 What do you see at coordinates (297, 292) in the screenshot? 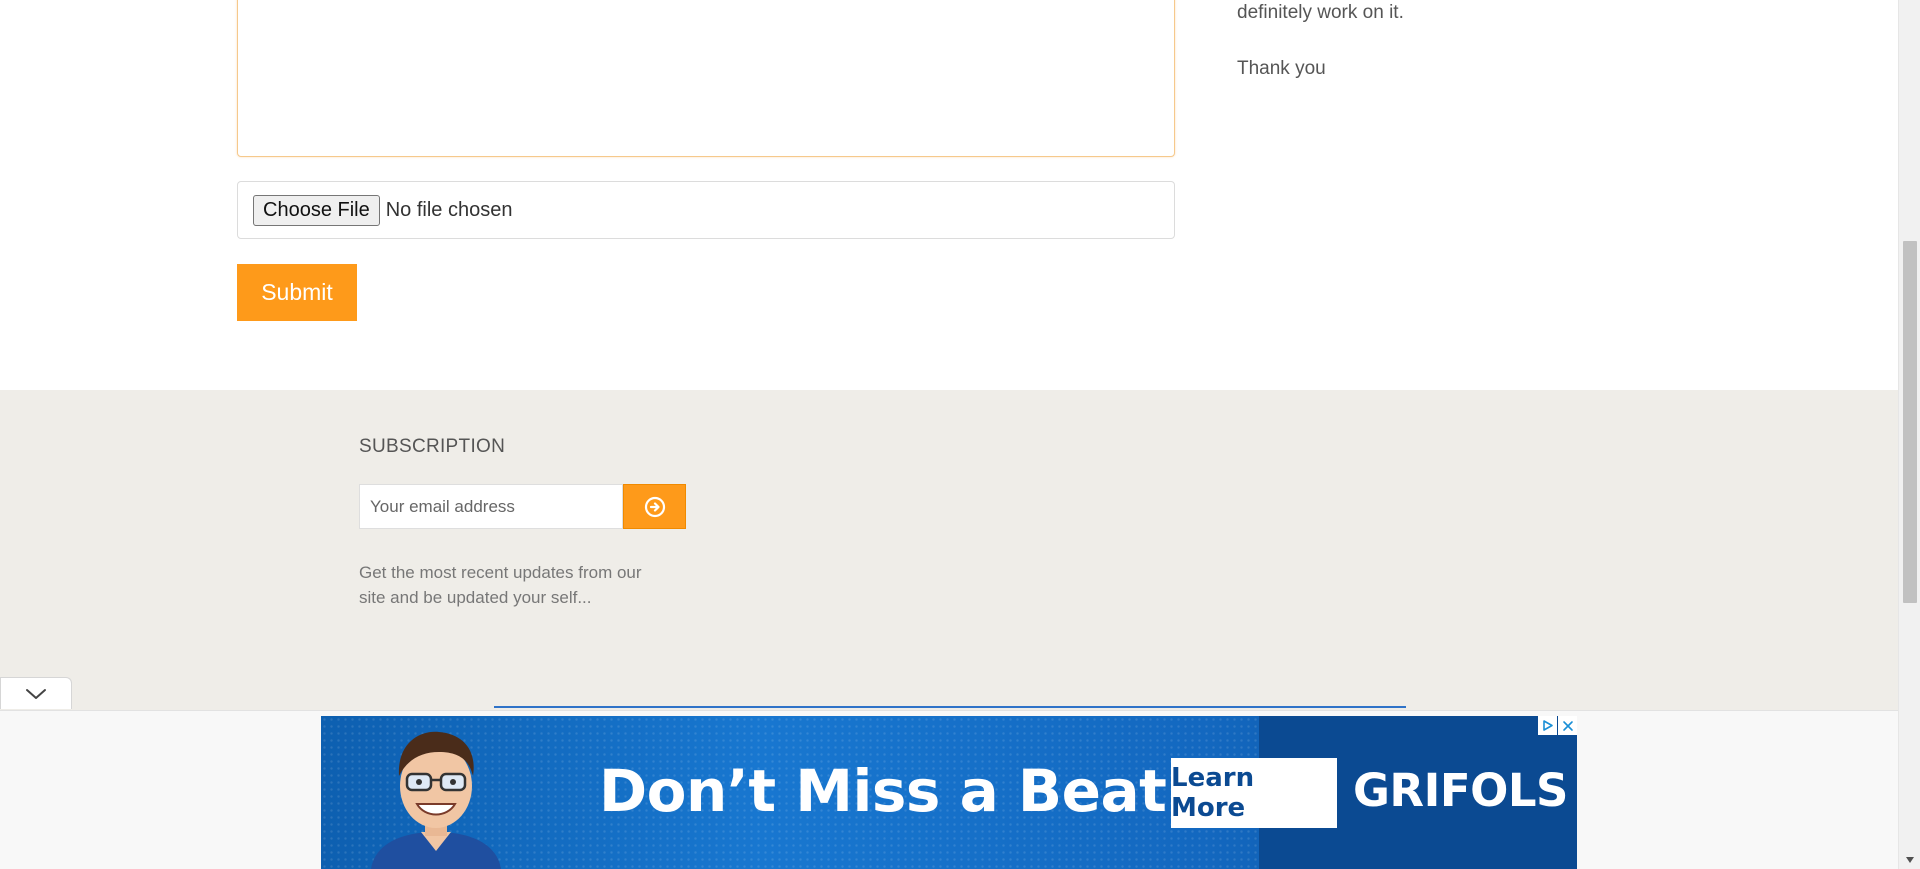
I see `submit-button: Submit` at bounding box center [297, 292].